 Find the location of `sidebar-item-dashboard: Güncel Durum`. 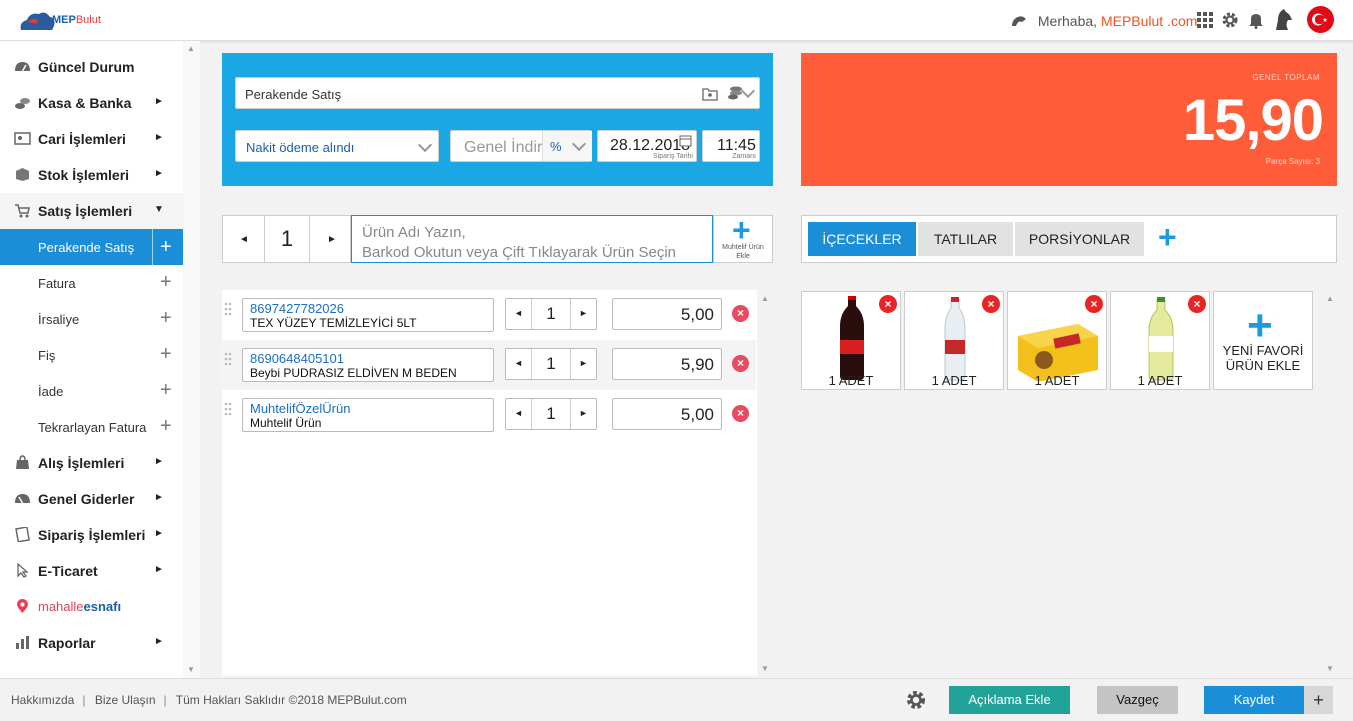

sidebar-item-dashboard: Güncel Durum is located at coordinates (91, 67).